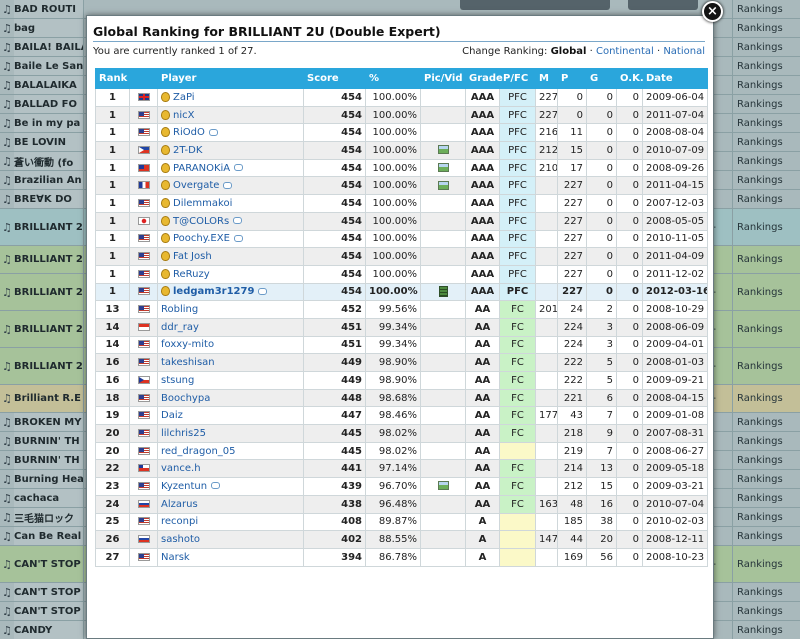 The image size is (800, 639). What do you see at coordinates (49, 630) in the screenshot?
I see `song-title: CANDY` at bounding box center [49, 630].